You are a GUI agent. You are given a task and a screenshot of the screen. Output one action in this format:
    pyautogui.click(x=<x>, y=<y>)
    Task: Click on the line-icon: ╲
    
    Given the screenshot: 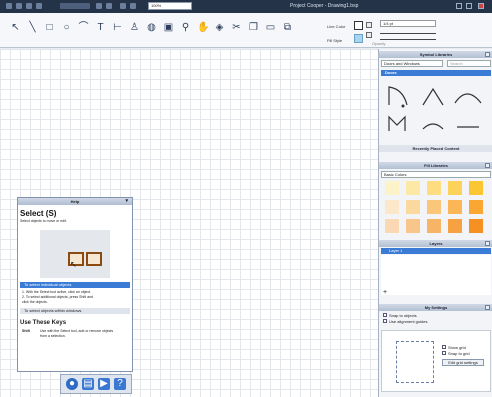 What is the action you would take?
    pyautogui.click(x=32, y=28)
    